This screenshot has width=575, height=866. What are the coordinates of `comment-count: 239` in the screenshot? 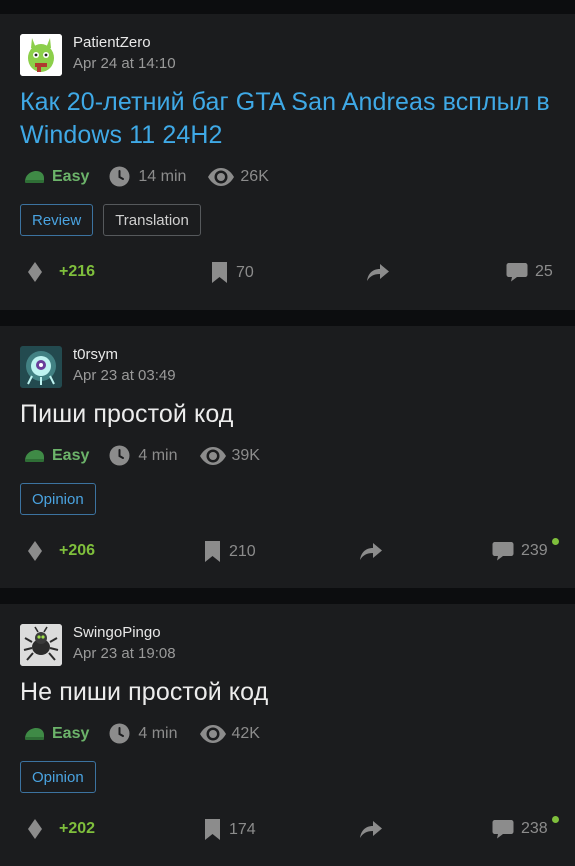 It's located at (534, 550).